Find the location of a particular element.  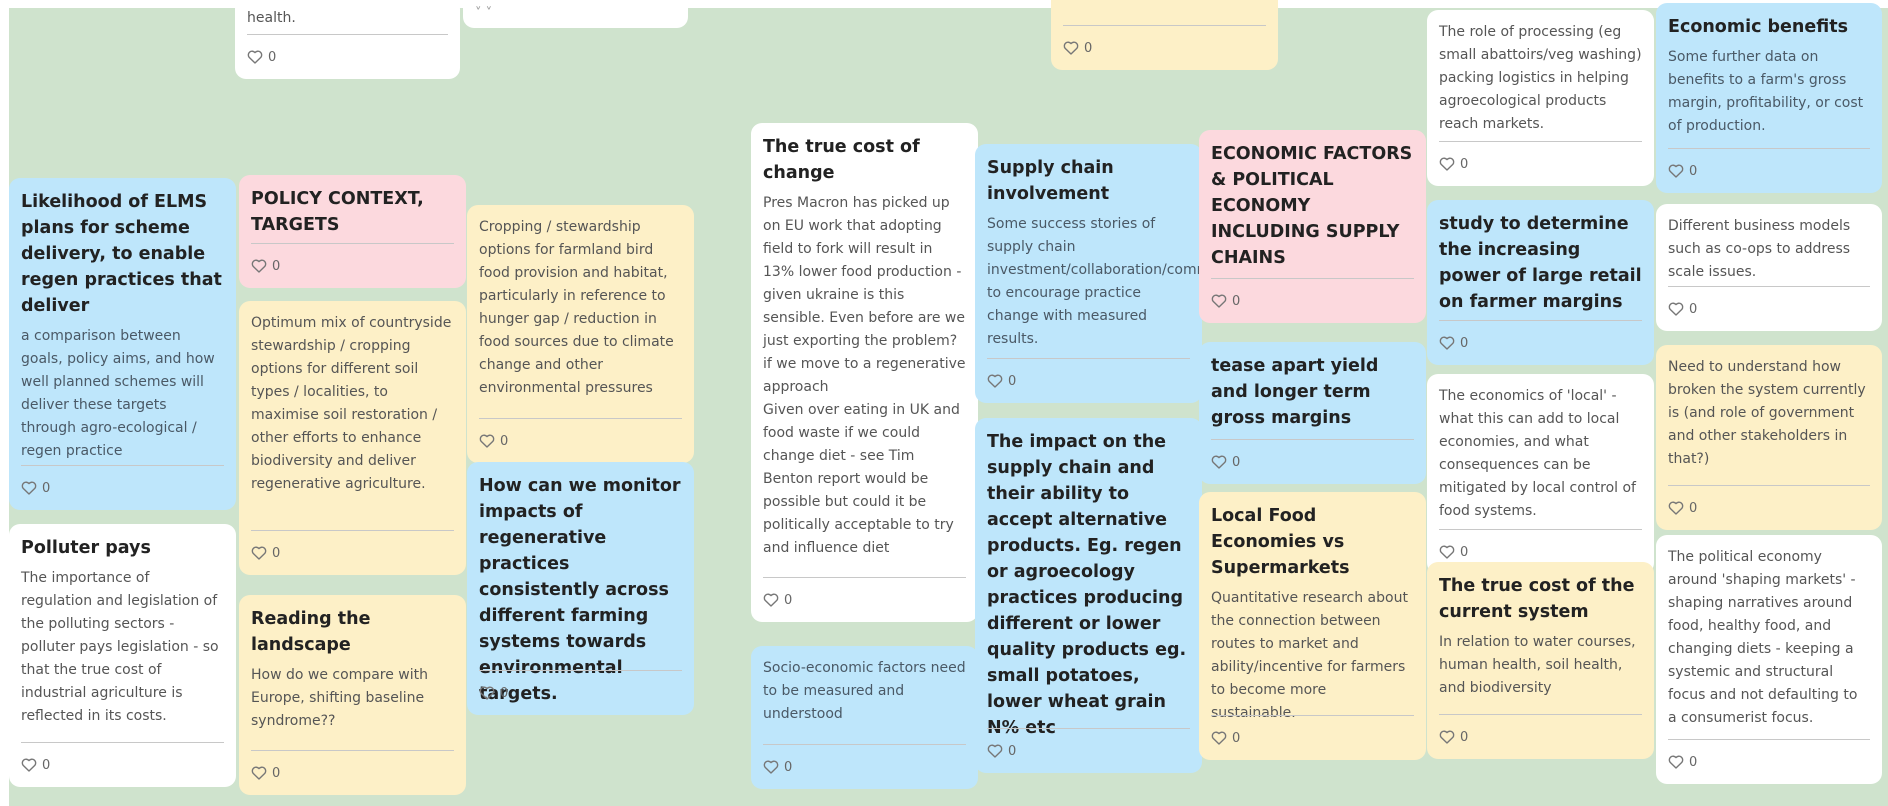

card-title: POLICY CONTEXT, TARGETS is located at coordinates (337, 212).